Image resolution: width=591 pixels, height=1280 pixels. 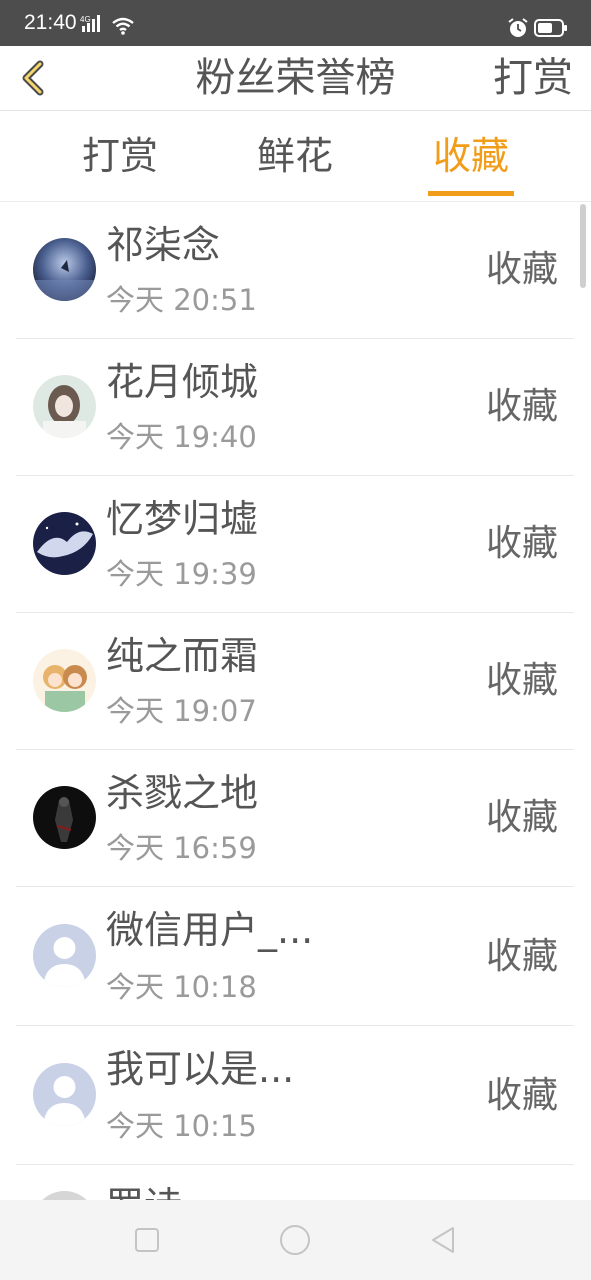 What do you see at coordinates (583, 246) in the screenshot?
I see `scrollbar` at bounding box center [583, 246].